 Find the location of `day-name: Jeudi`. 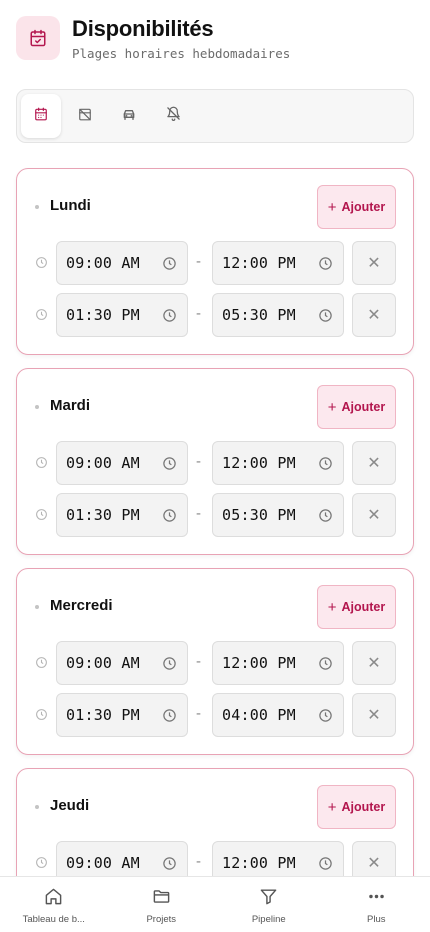

day-name: Jeudi is located at coordinates (70, 805).